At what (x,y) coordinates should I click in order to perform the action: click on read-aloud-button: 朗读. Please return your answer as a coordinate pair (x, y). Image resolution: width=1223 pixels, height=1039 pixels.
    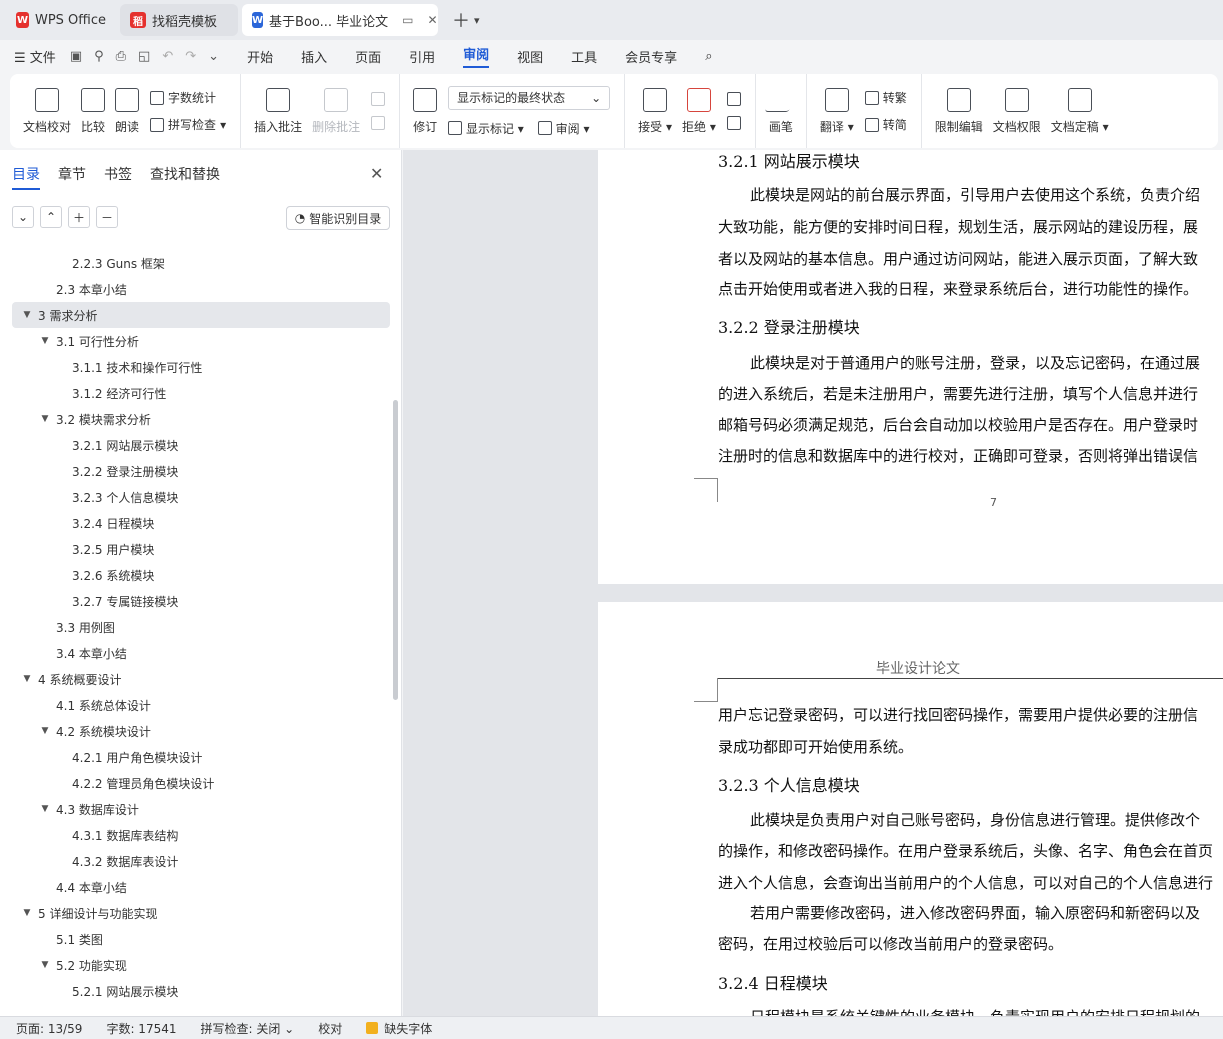
    Looking at the image, I should click on (127, 111).